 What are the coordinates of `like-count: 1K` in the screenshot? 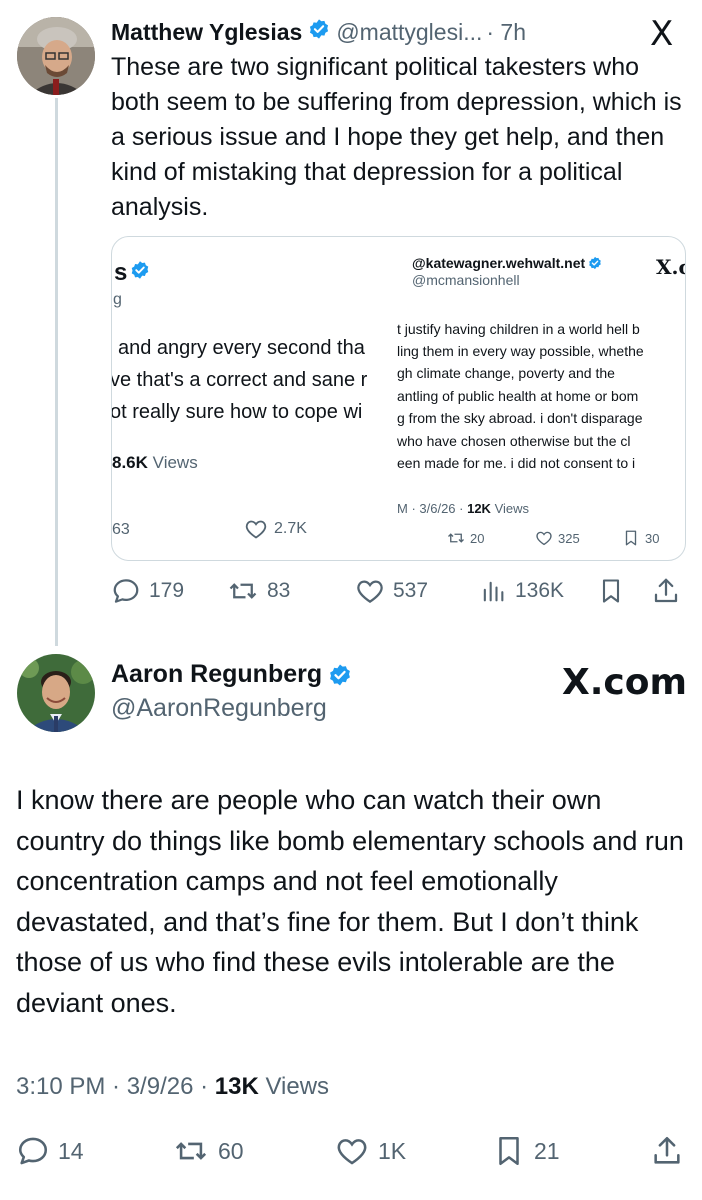 It's located at (392, 1150).